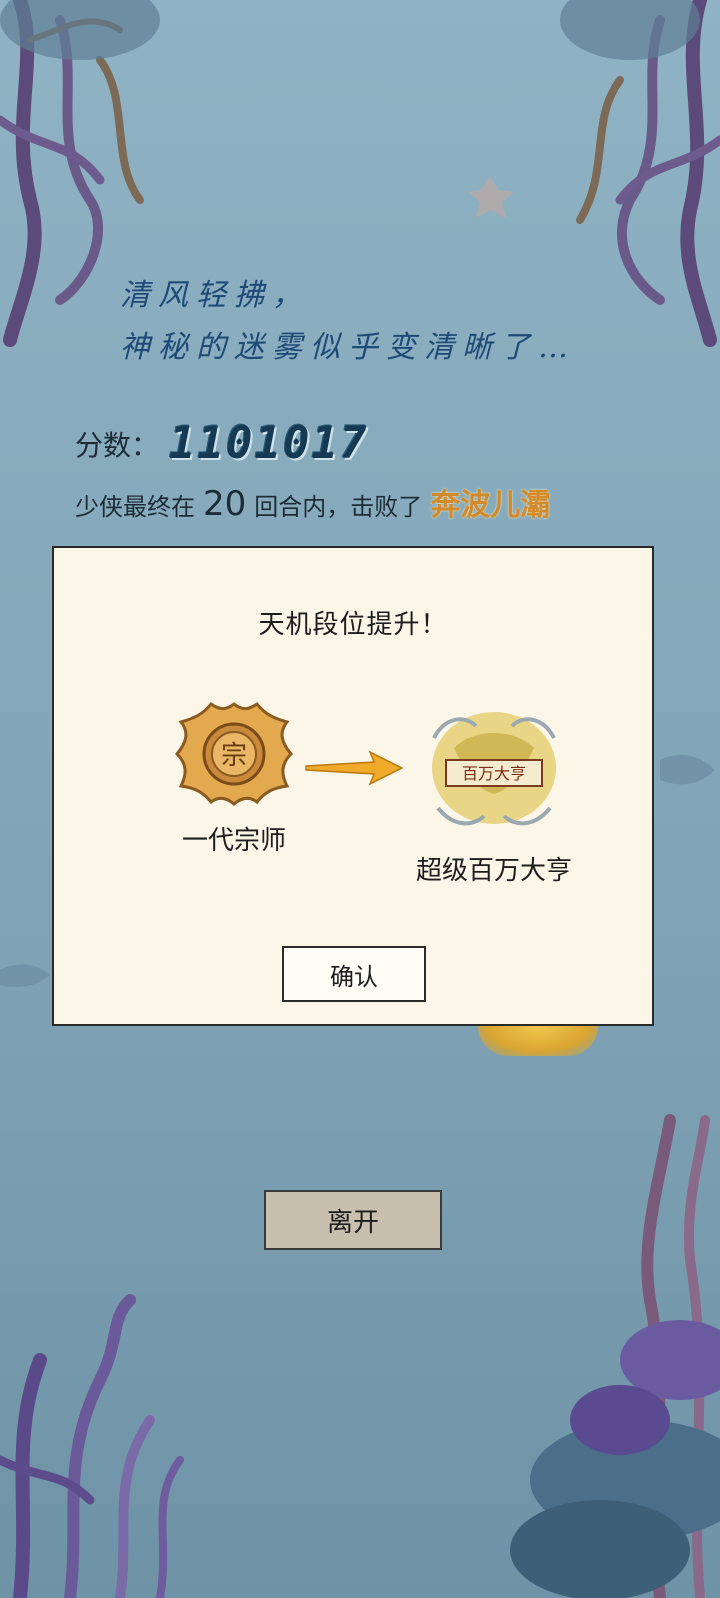 This screenshot has width=720, height=1598. I want to click on result-prefix: 少侠最终在, so click(135, 507).